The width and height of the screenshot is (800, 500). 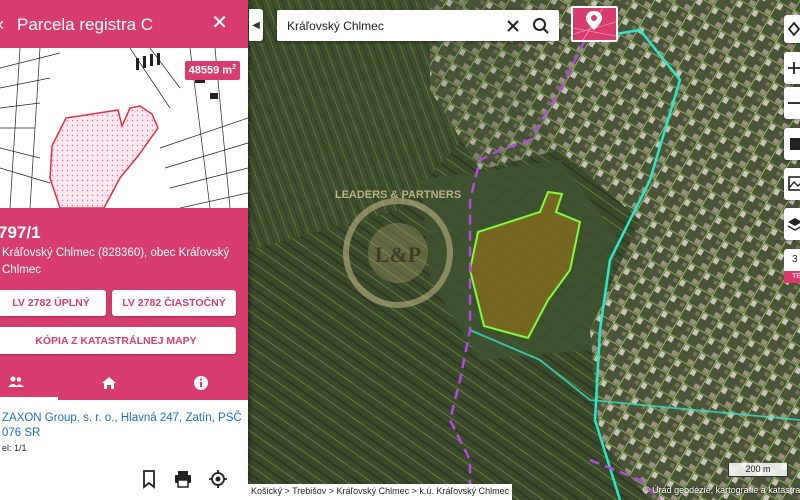 I want to click on panel-bottom-bar, so click(x=124, y=481).